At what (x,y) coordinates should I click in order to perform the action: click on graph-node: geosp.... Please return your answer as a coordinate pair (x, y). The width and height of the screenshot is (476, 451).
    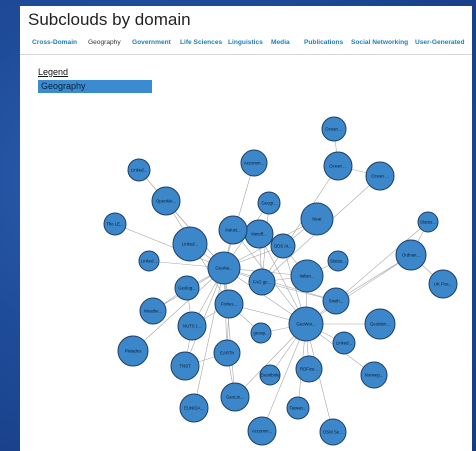
    Looking at the image, I should click on (261, 333).